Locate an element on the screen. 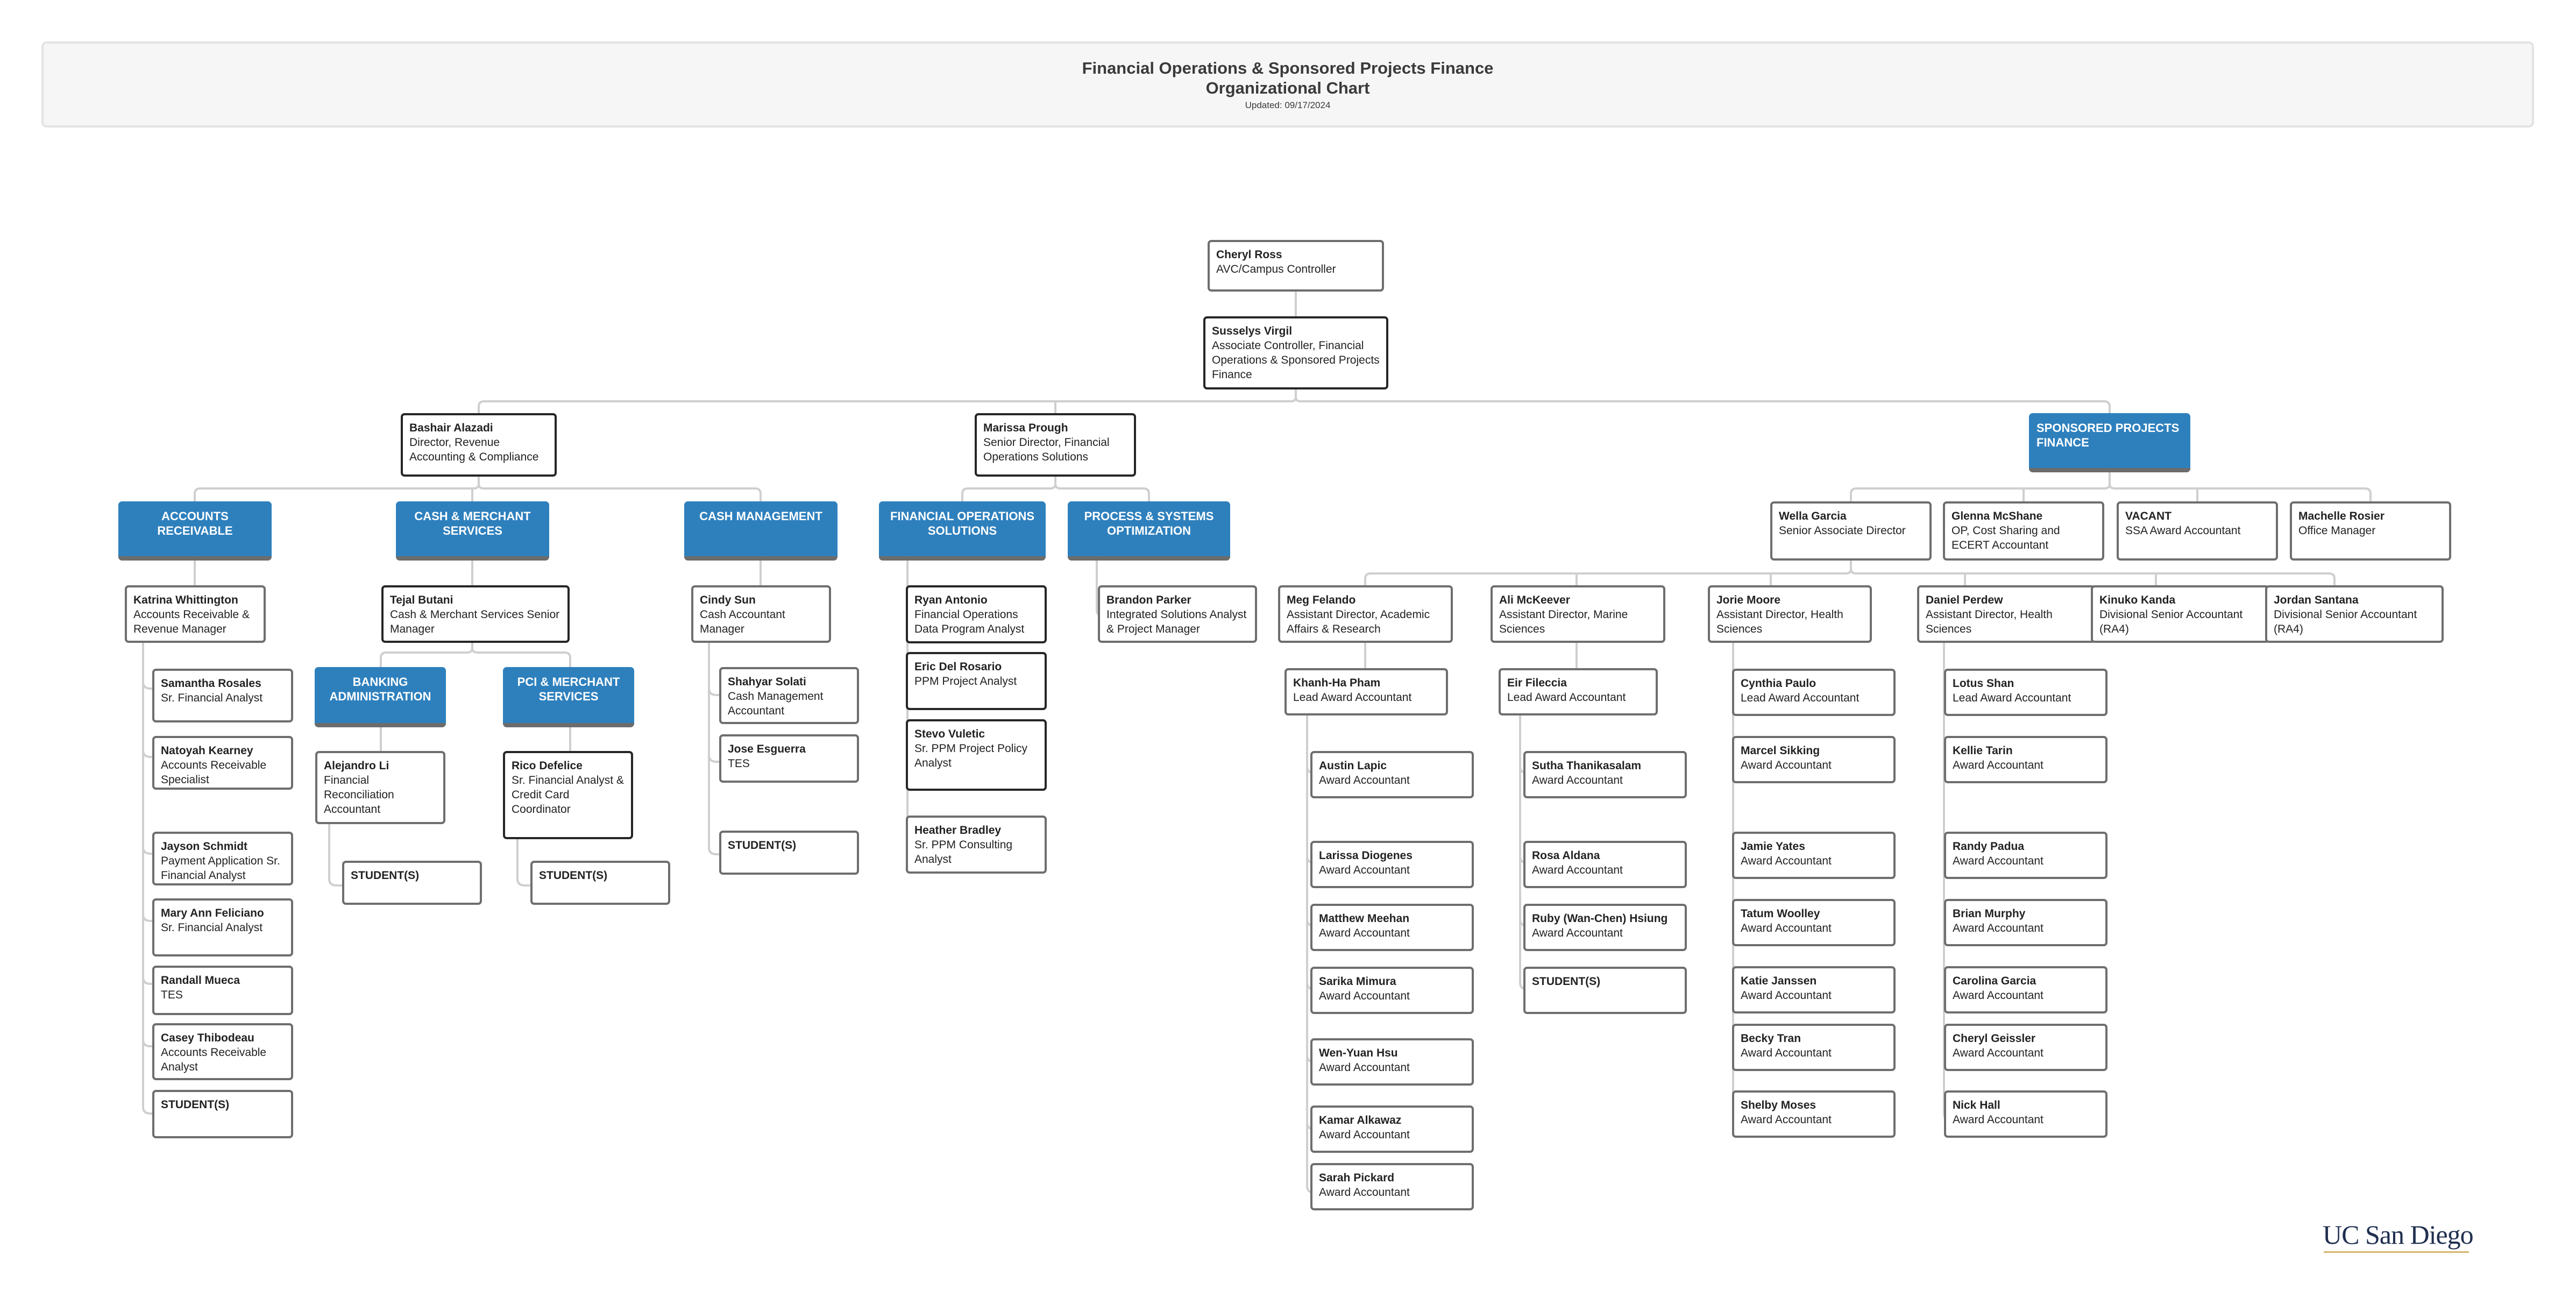 The image size is (2576, 1290). person-card-lead: Eir Fileccia Lead Award Accountant is located at coordinates (1578, 691).